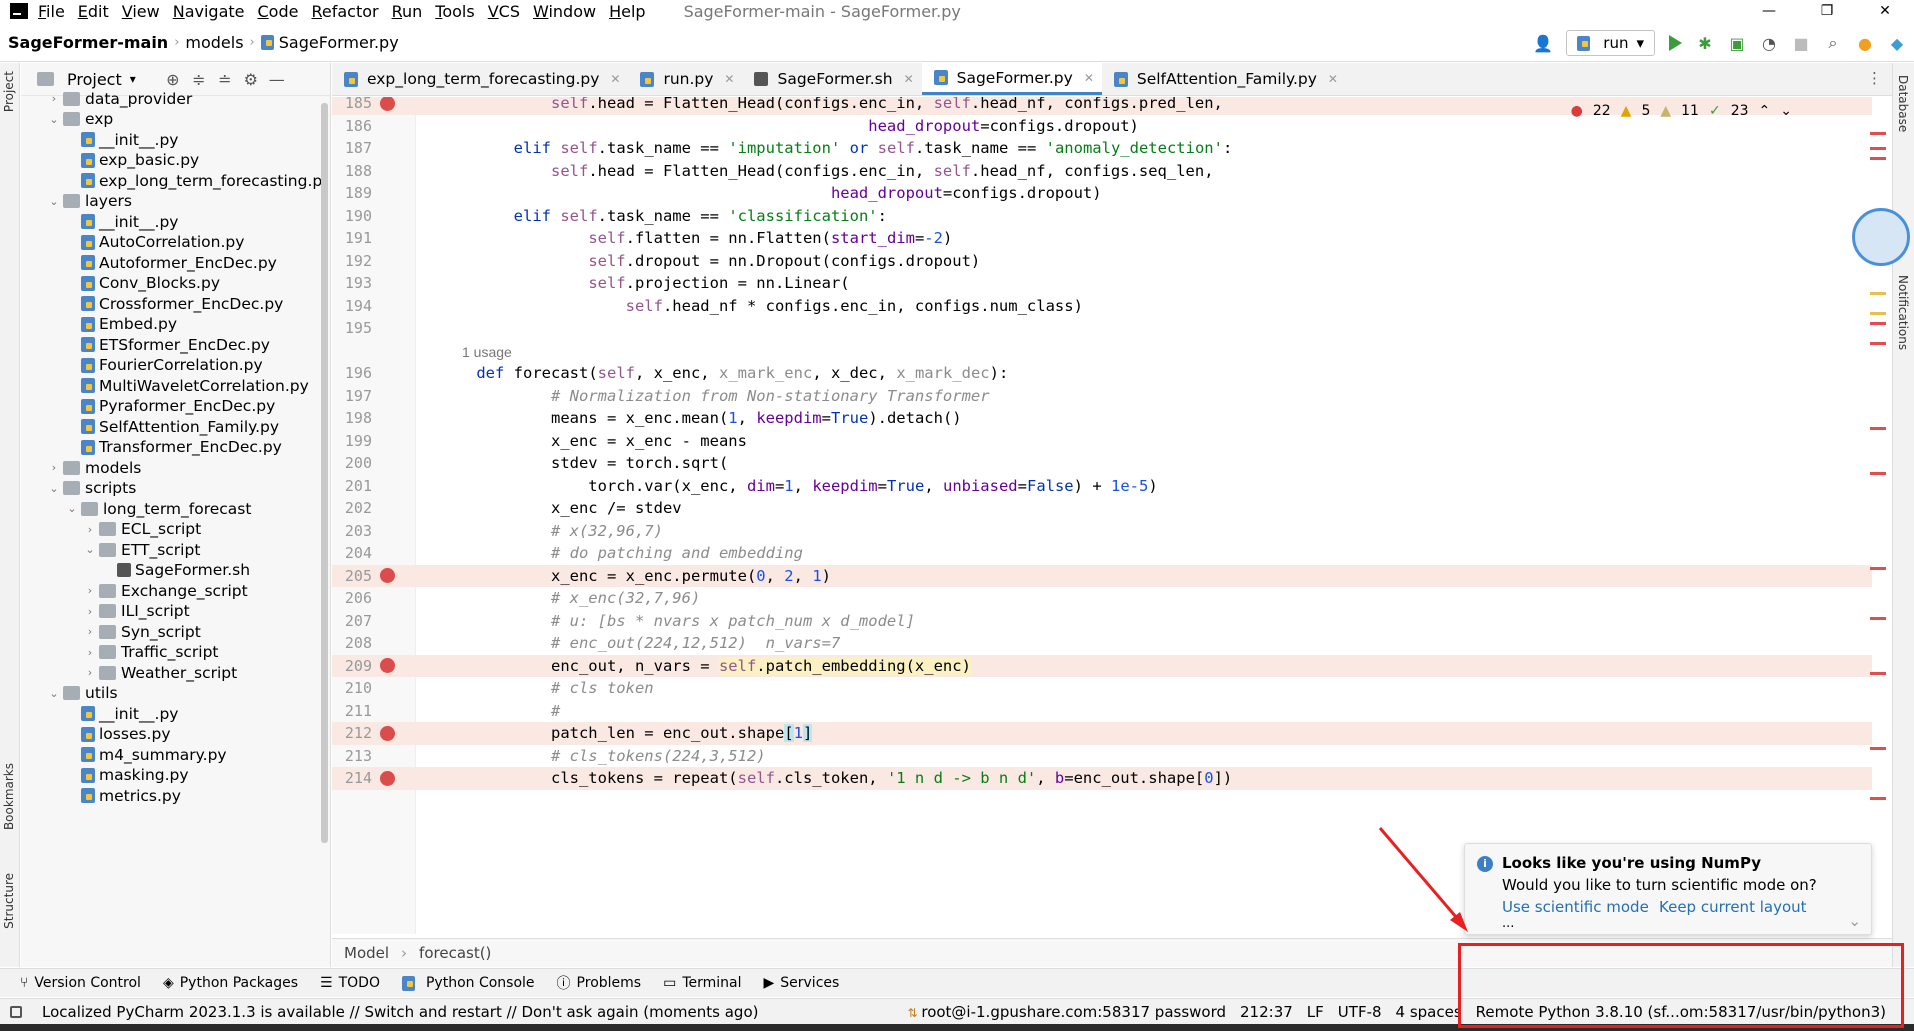 The height and width of the screenshot is (1031, 1914). Describe the element at coordinates (1102, 283) in the screenshot. I see `code-line: 193 self.projection = nn.Linear(` at that location.